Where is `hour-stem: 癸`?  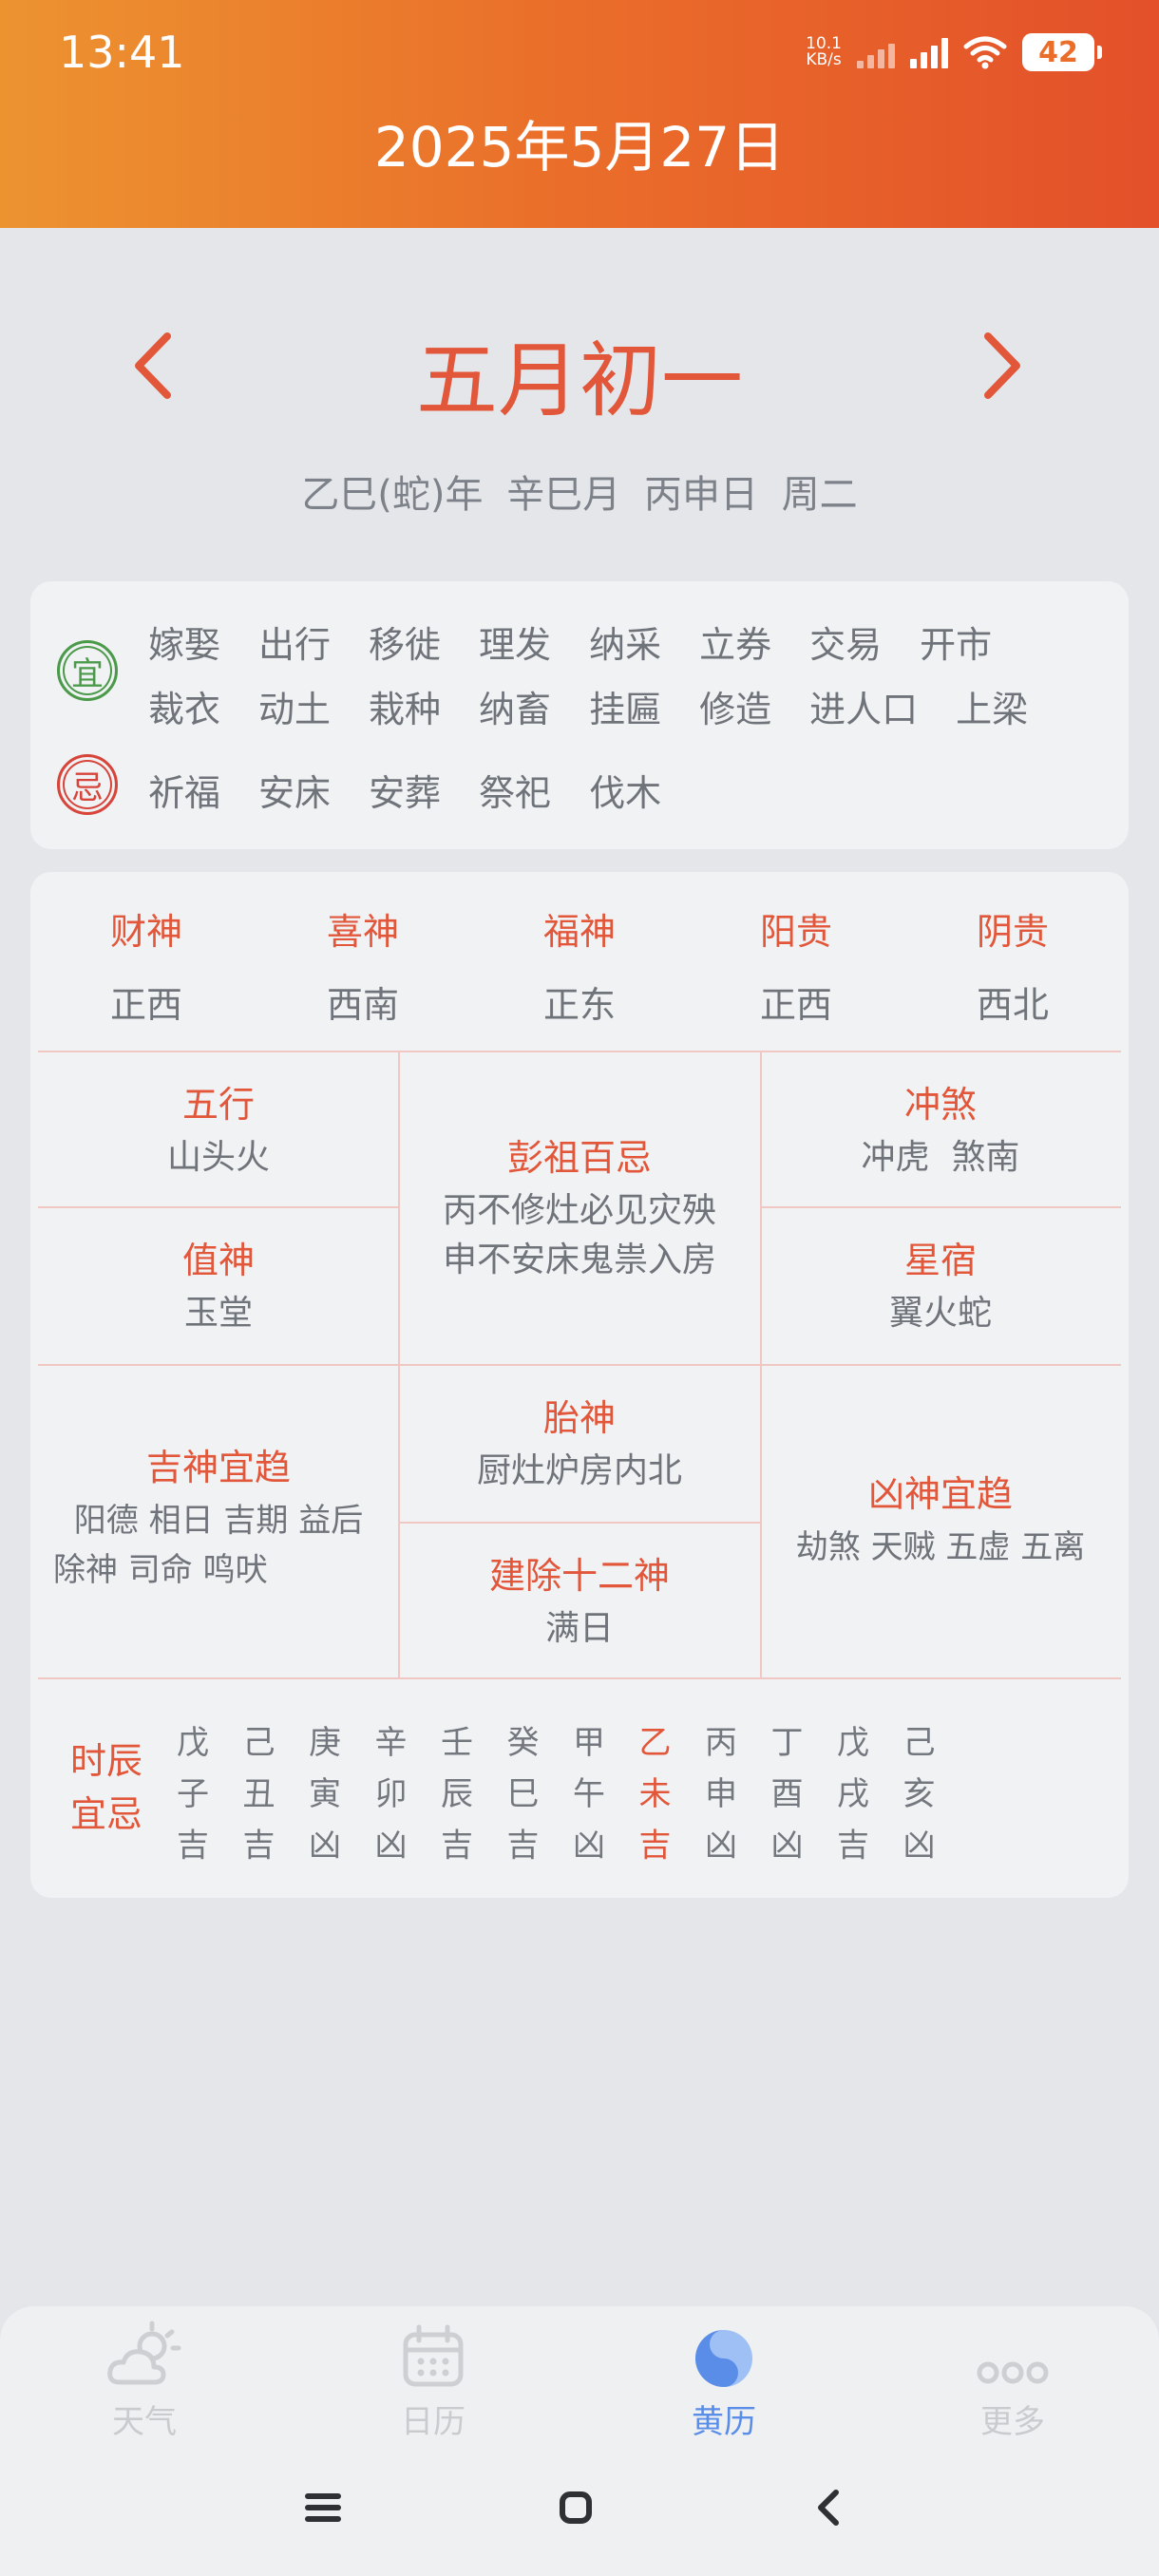
hour-stem: 癸 is located at coordinates (523, 1743).